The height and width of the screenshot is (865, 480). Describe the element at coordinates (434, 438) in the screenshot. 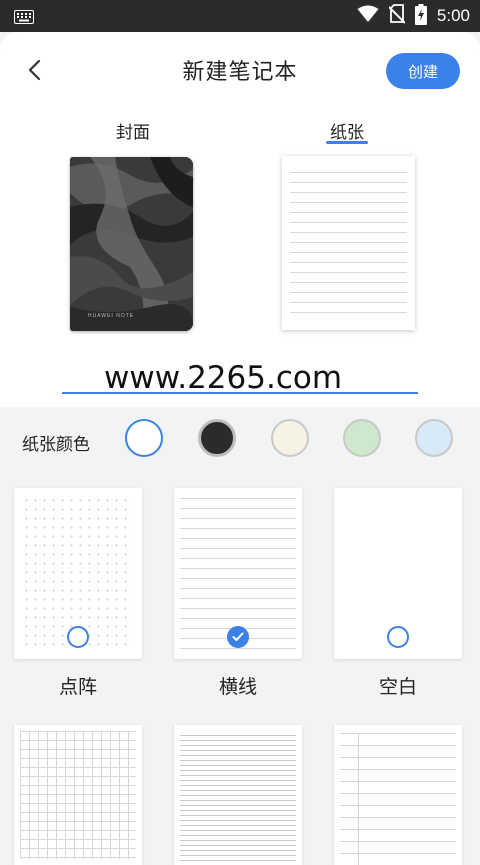

I see `color-swatch-blue` at that location.